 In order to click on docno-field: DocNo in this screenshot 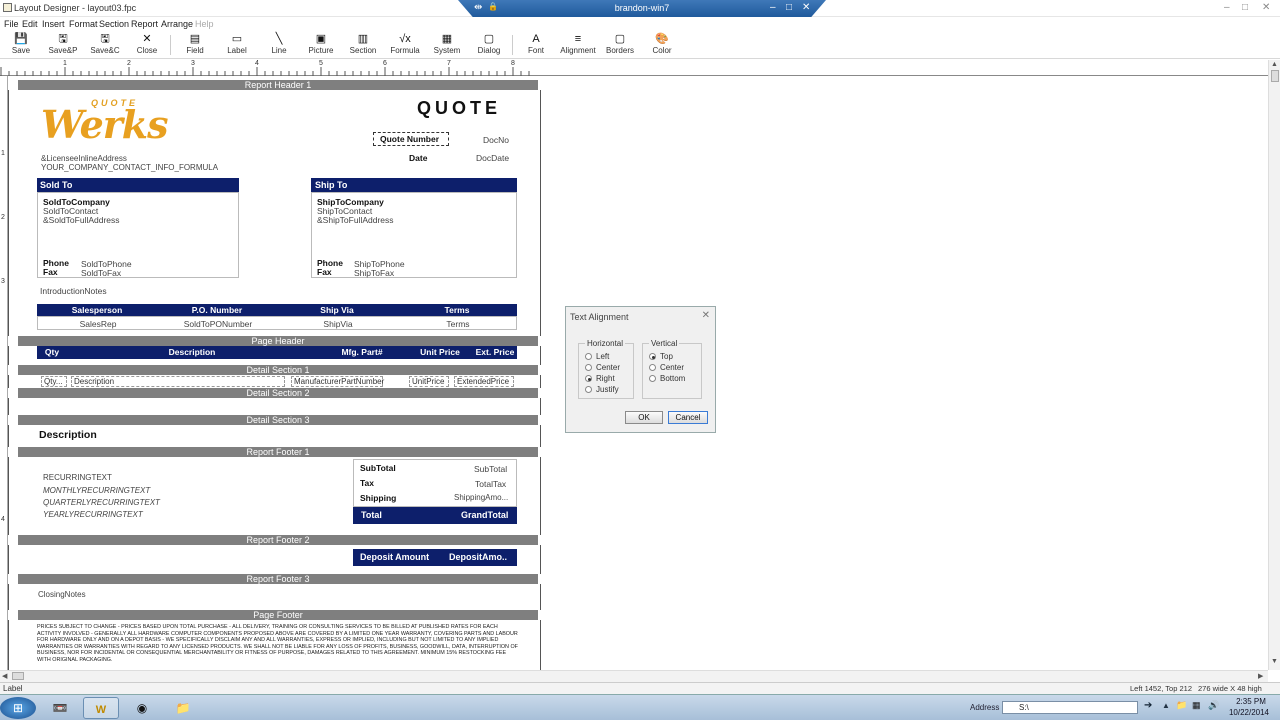, I will do `click(496, 140)`.